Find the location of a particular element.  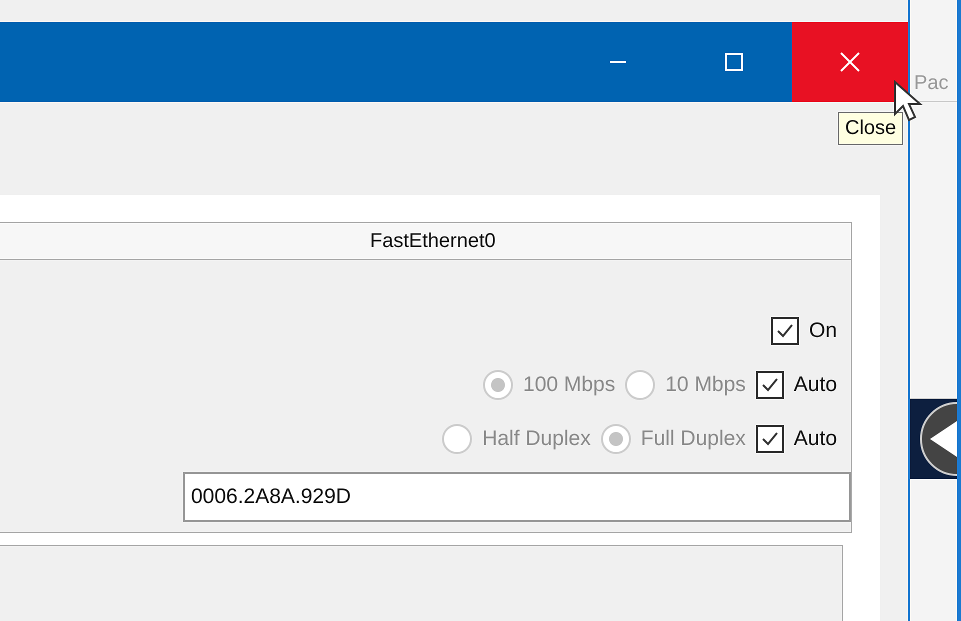

port-status-checkbox: On is located at coordinates (803, 331).